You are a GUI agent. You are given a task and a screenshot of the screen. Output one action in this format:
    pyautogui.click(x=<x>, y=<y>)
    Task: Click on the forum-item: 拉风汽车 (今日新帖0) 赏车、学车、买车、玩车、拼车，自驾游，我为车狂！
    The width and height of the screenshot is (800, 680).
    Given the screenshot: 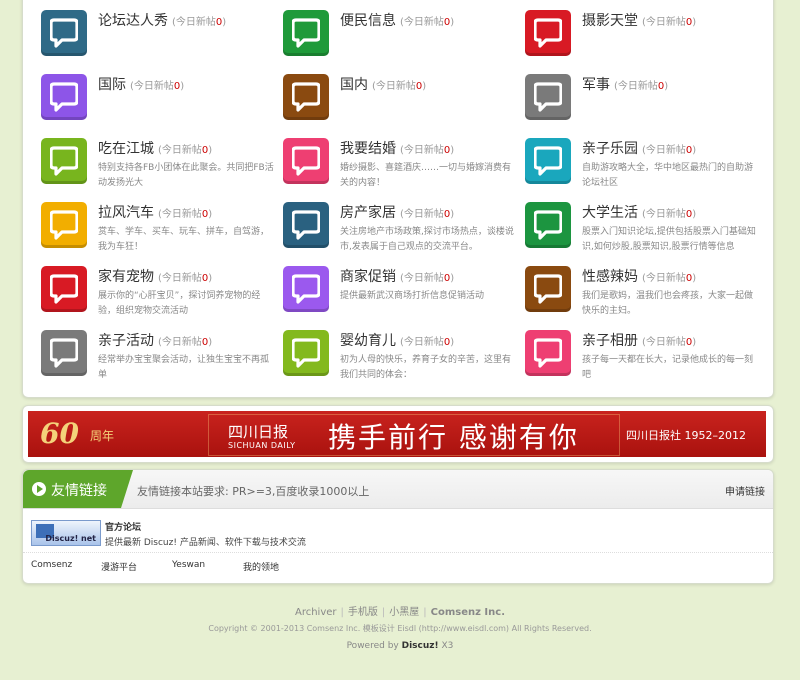 What is the action you would take?
    pyautogui.click(x=162, y=234)
    